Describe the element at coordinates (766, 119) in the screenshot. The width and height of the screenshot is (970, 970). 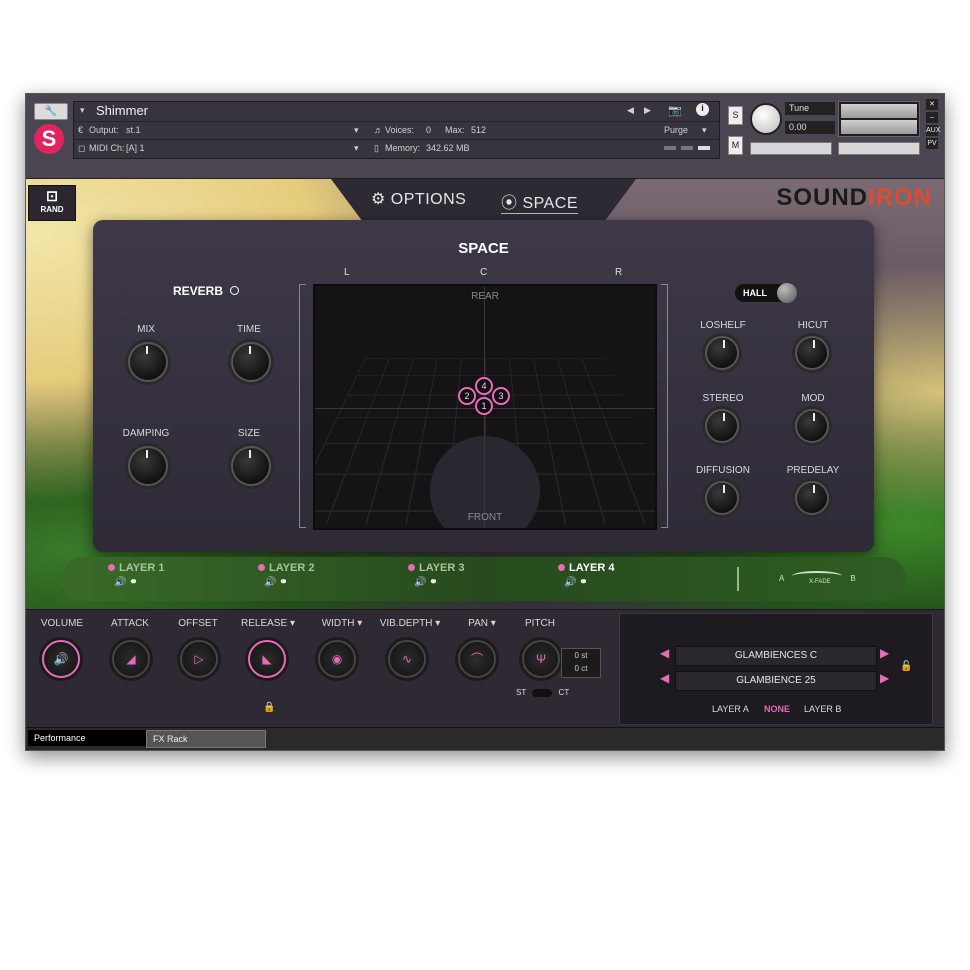
I see `tune-knob` at that location.